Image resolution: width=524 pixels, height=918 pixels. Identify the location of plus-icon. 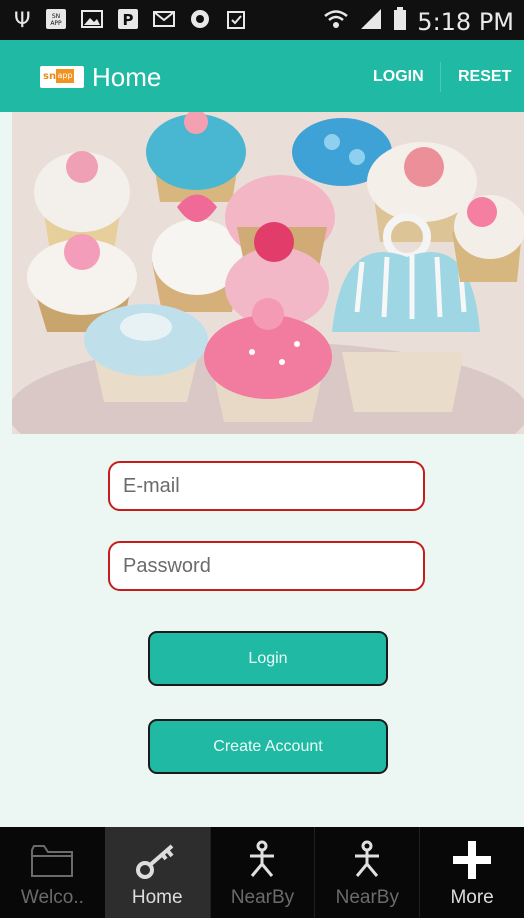
(472, 860).